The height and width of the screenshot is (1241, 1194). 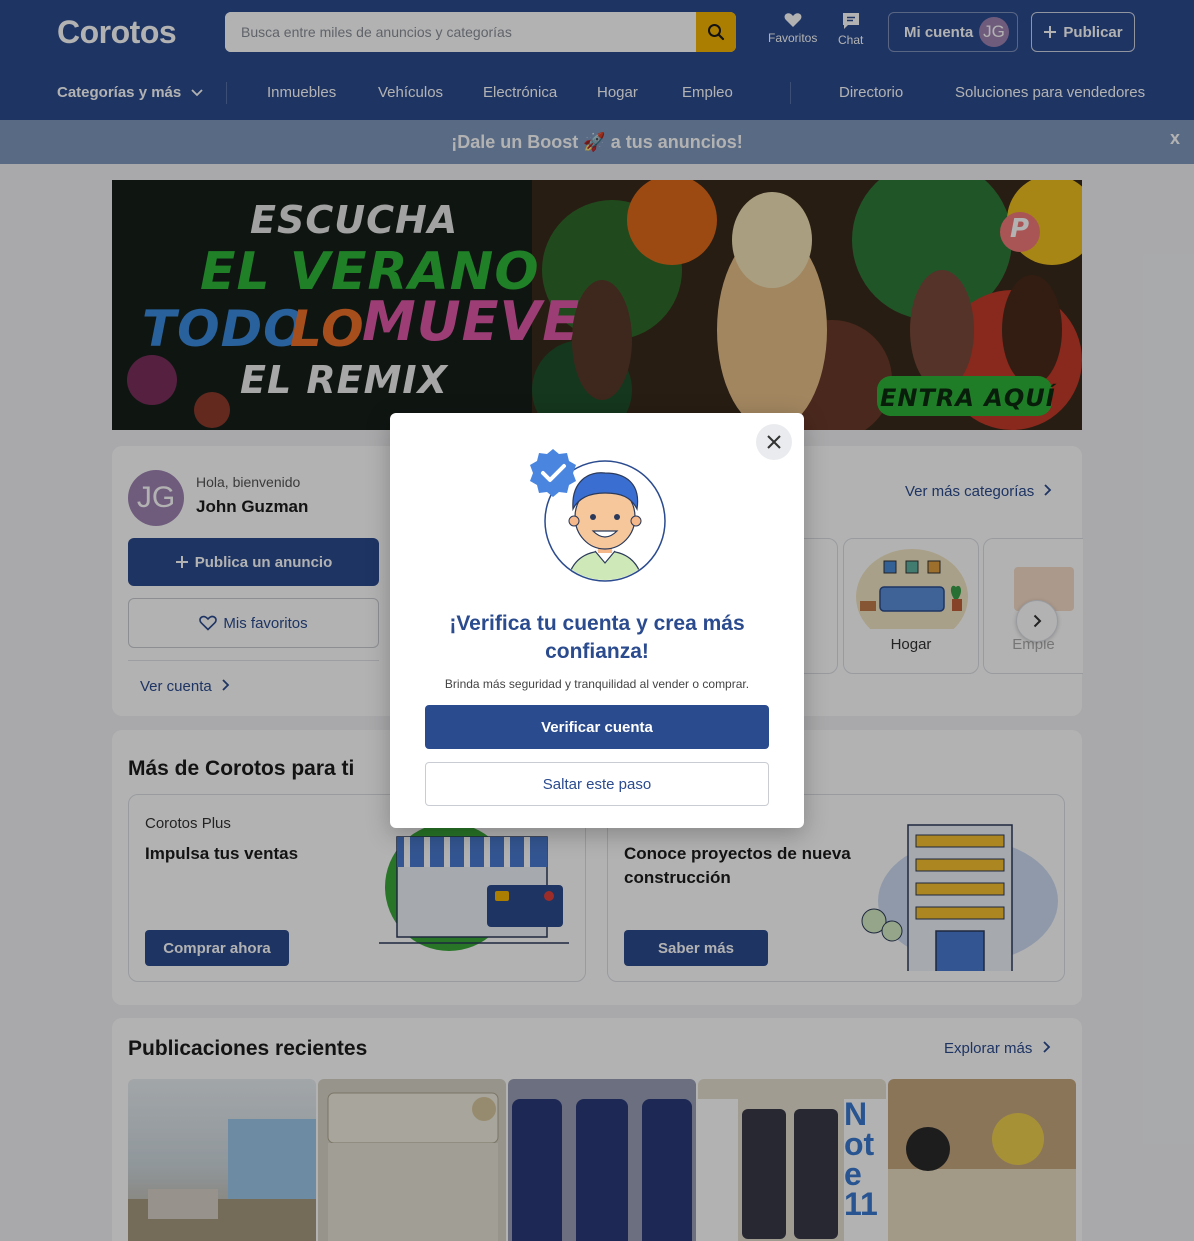 I want to click on close-button, so click(x=774, y=442).